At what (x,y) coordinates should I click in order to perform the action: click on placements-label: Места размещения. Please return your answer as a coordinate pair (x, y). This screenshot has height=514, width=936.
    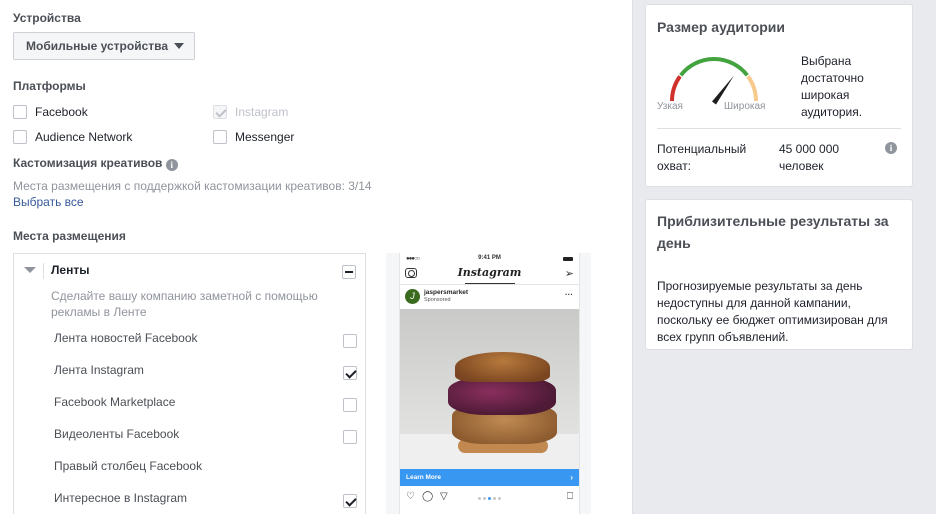
    Looking at the image, I should click on (69, 236).